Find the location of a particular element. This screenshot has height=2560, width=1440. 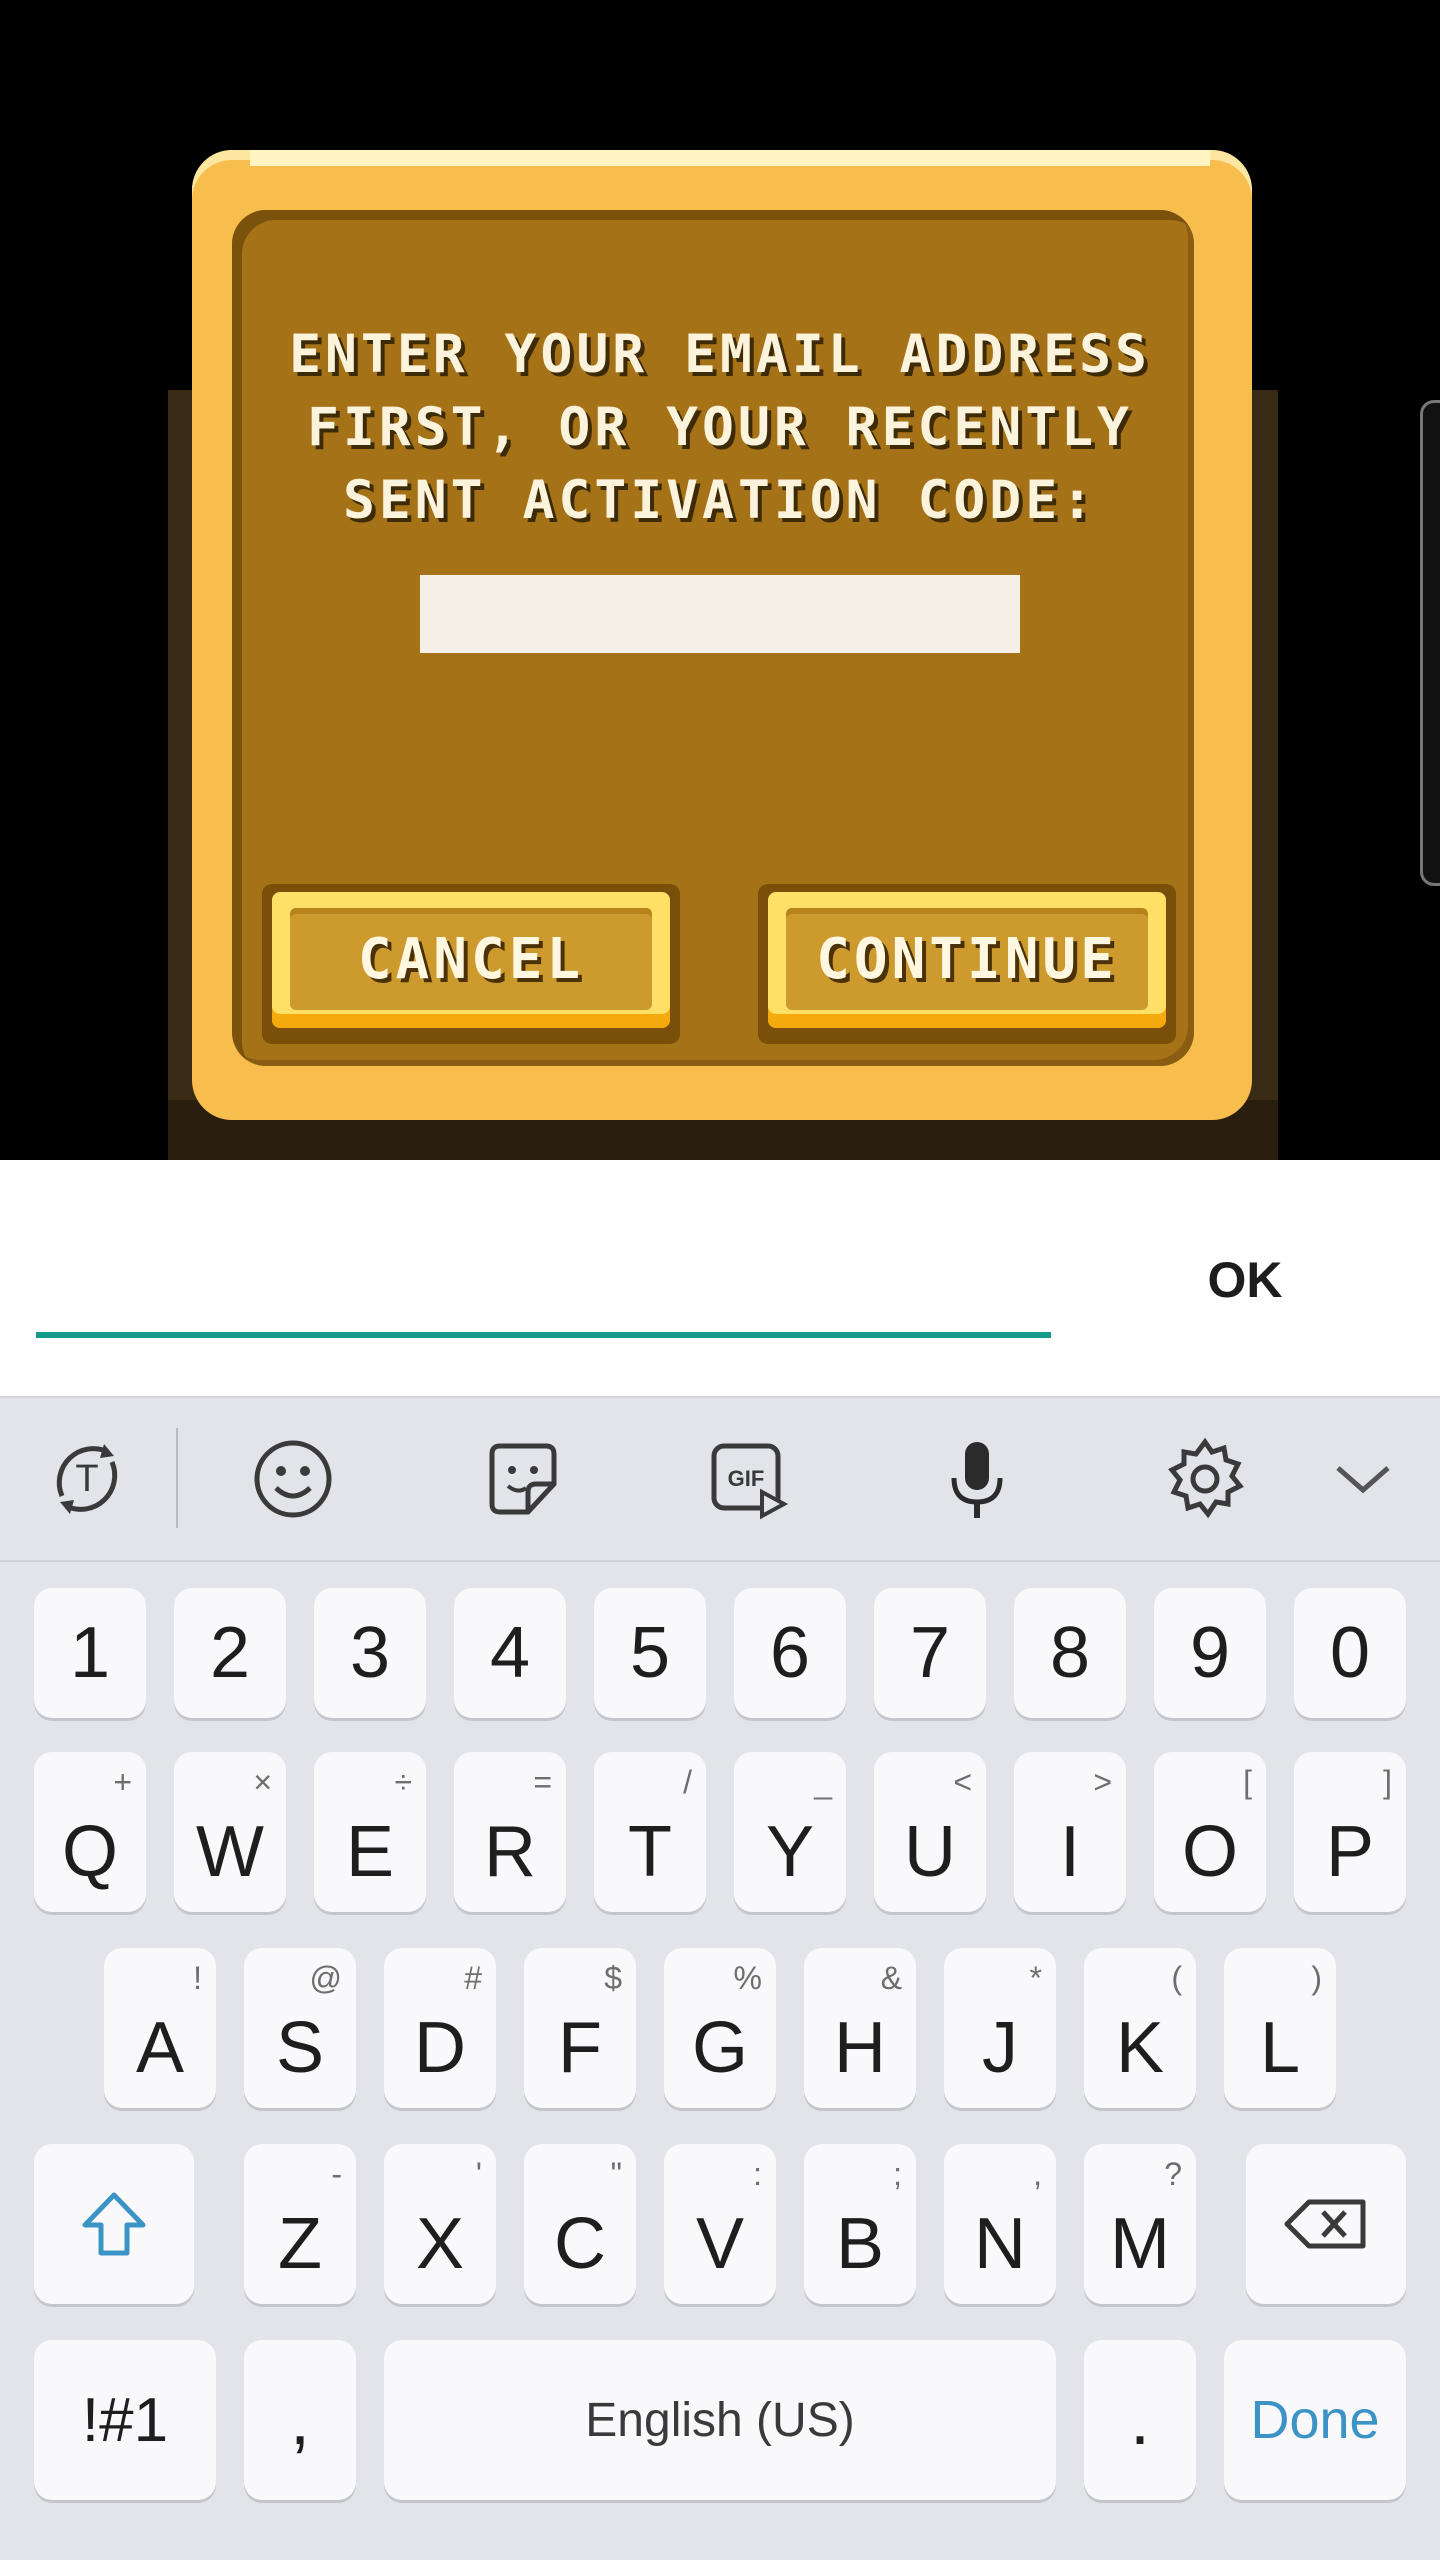

key-w: × W is located at coordinates (230, 1832).